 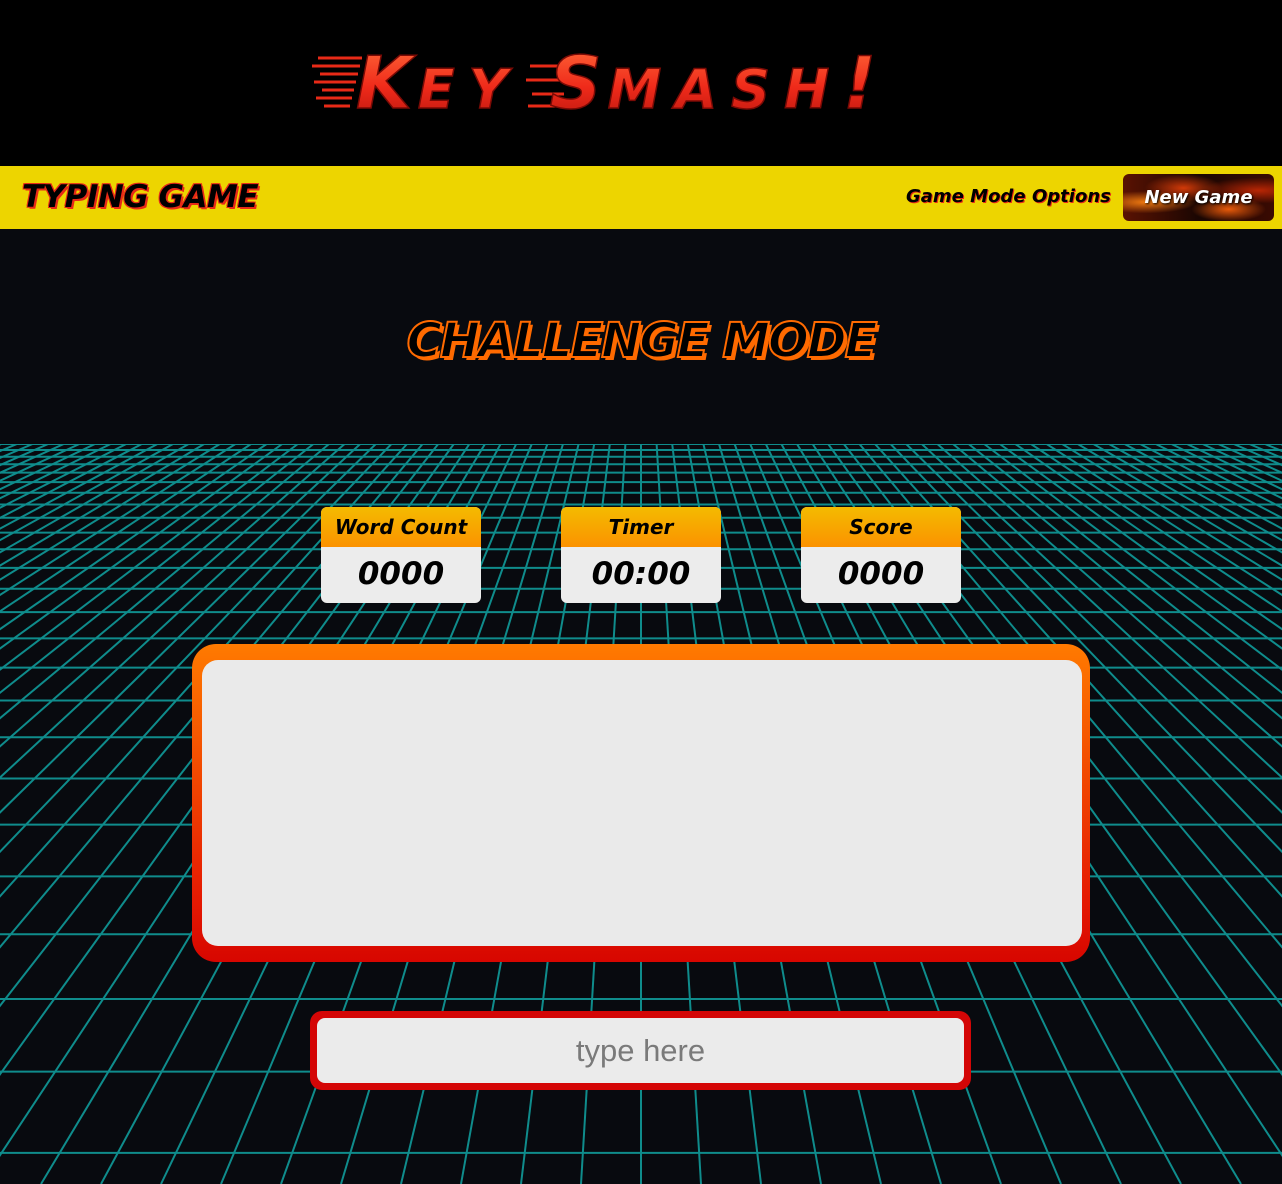 What do you see at coordinates (140, 197) in the screenshot?
I see `brand-title: TYPING GAME` at bounding box center [140, 197].